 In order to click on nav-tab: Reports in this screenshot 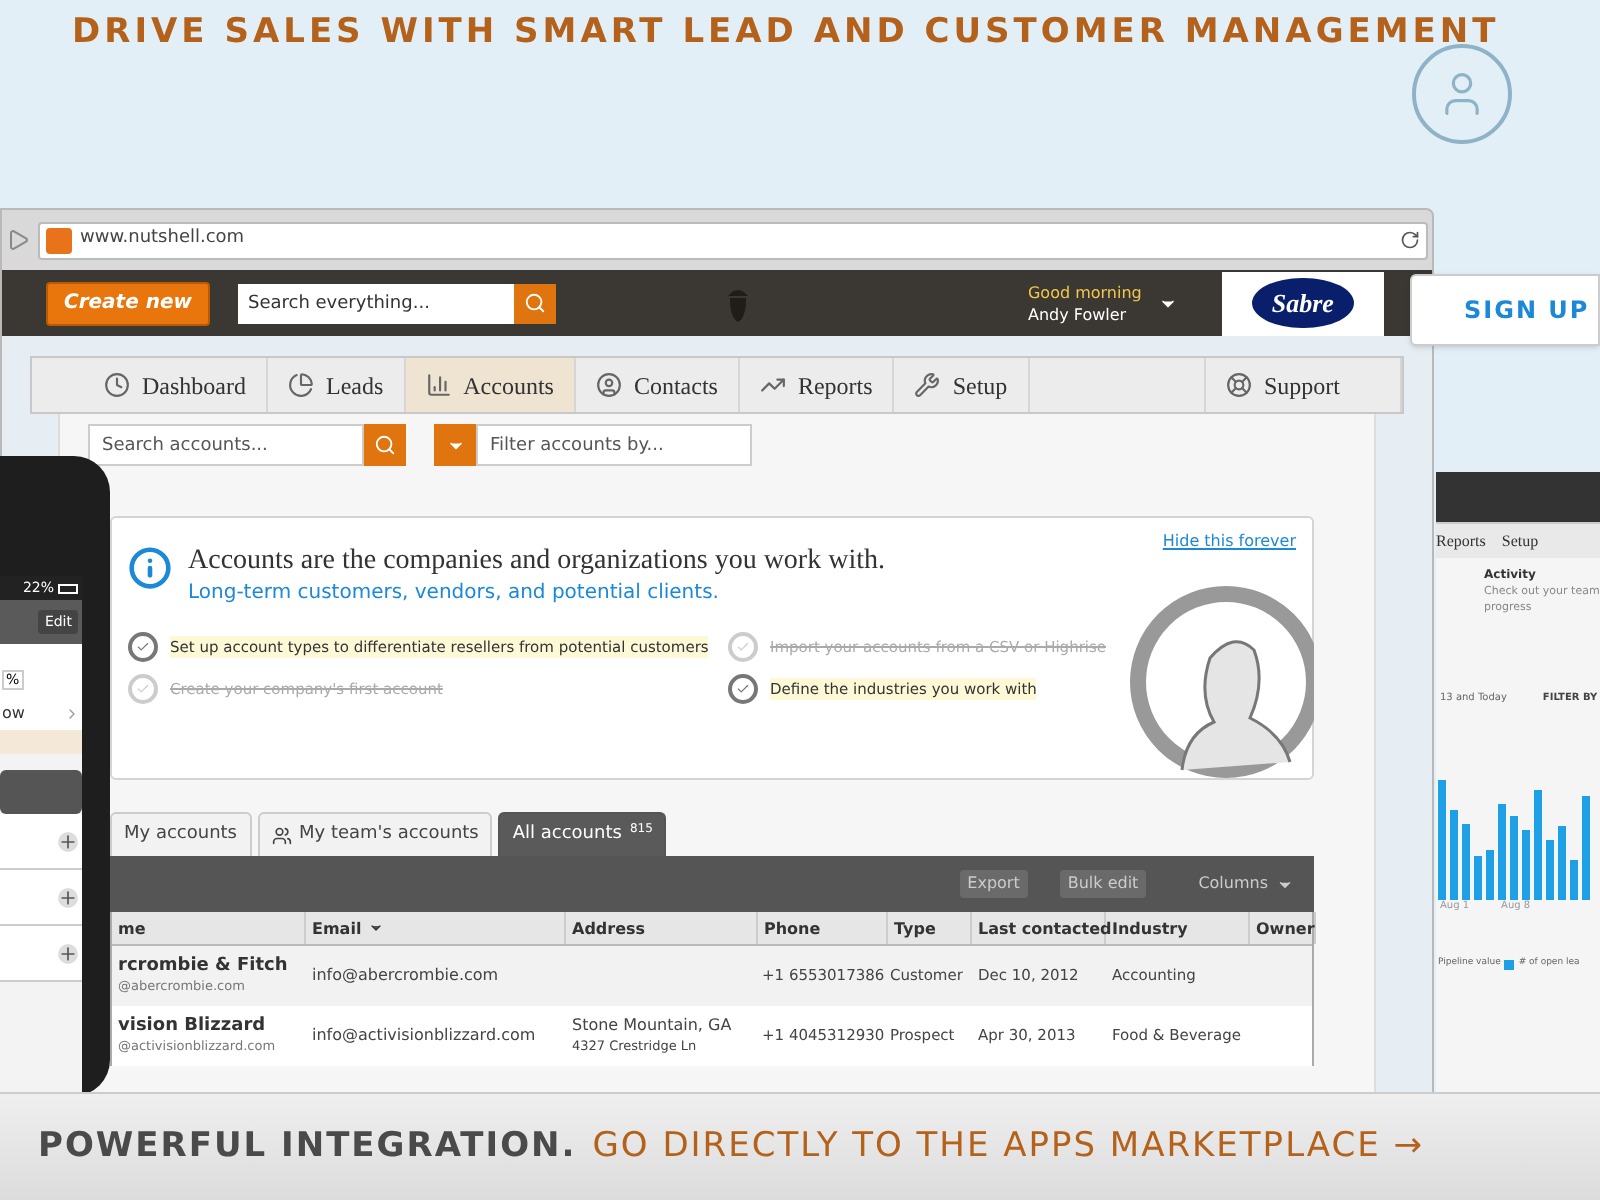, I will do `click(817, 385)`.